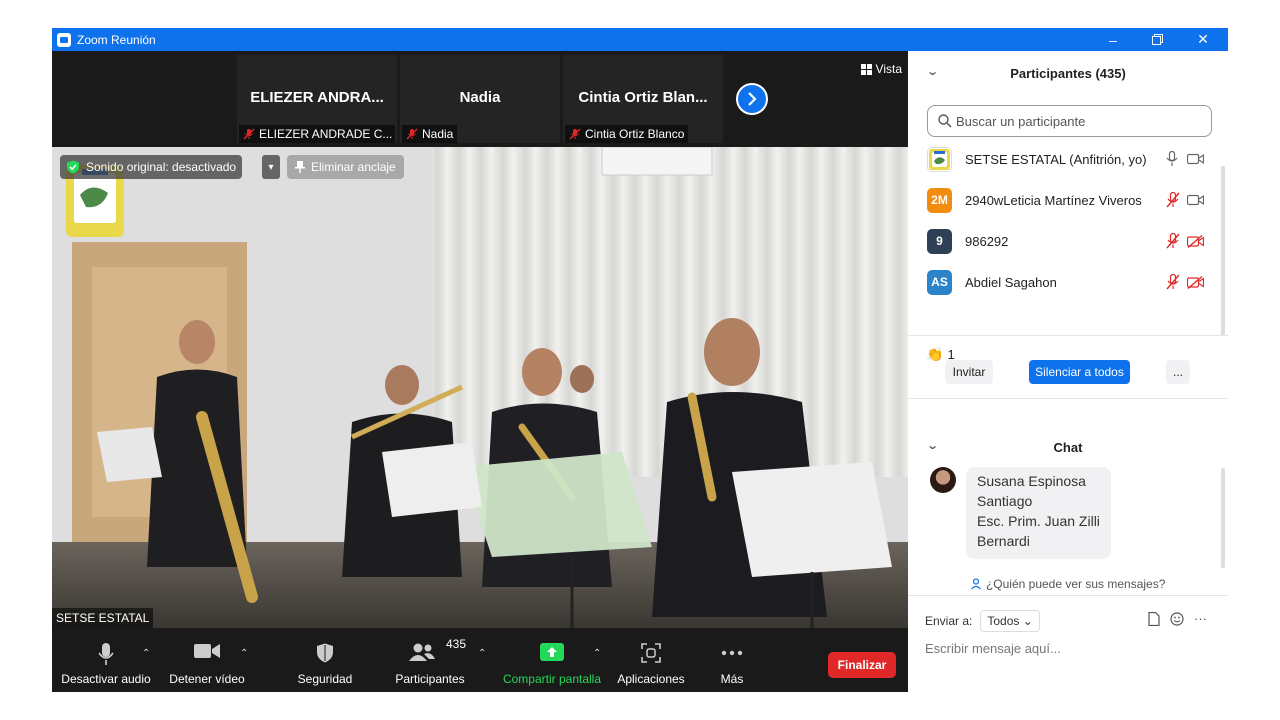 The width and height of the screenshot is (1280, 720). What do you see at coordinates (116, 39) in the screenshot?
I see `window-title: Zoom Reunión` at bounding box center [116, 39].